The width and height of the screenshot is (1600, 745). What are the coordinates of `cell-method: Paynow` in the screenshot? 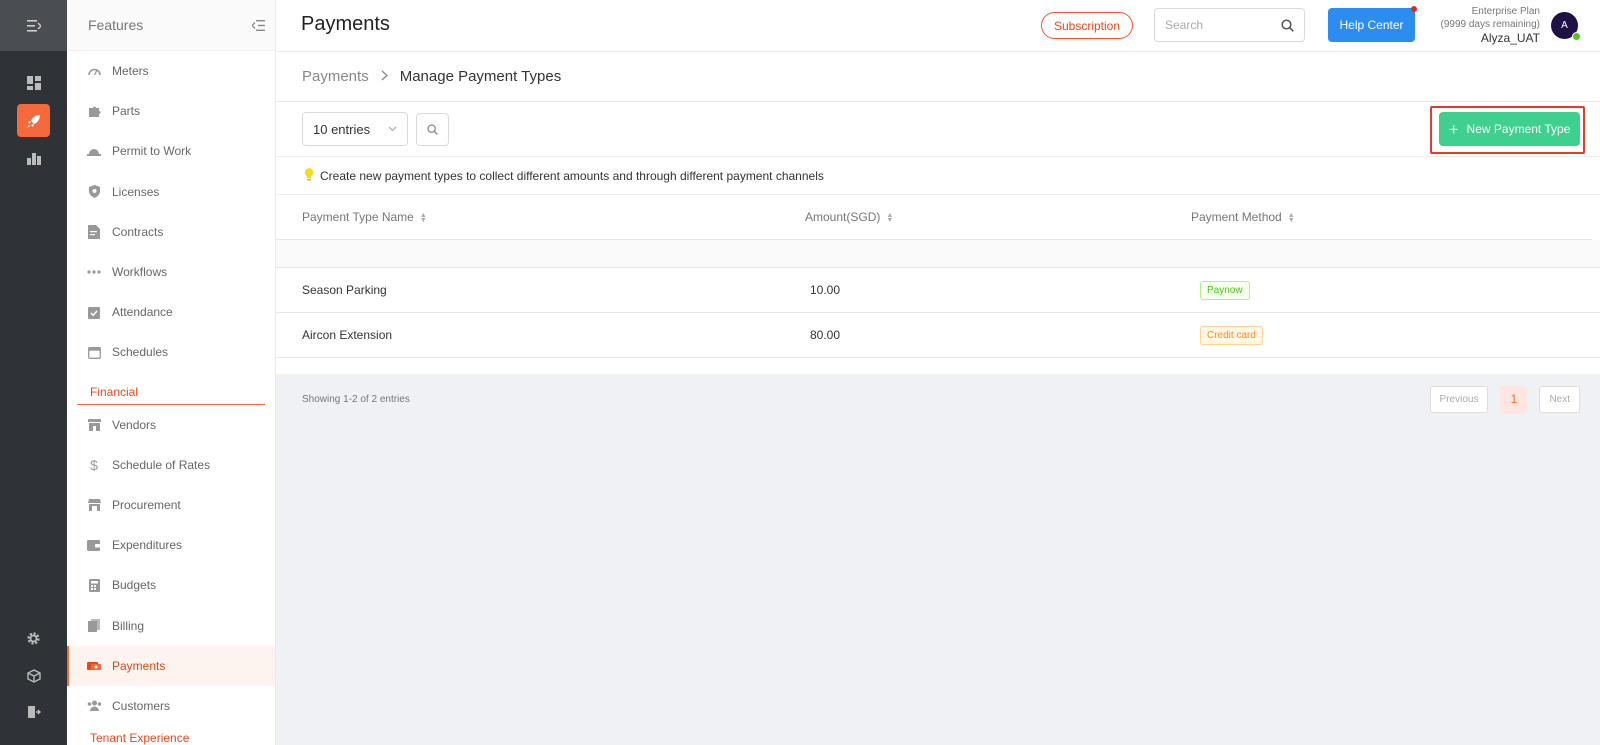 It's located at (1395, 290).